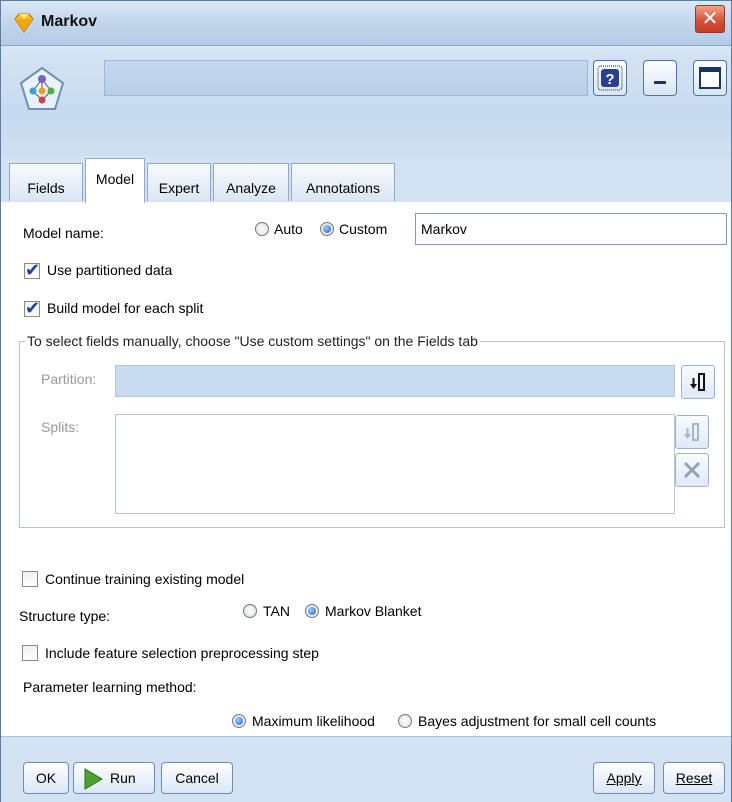 The image size is (732, 802). Describe the element at coordinates (346, 78) in the screenshot. I see `node-name-bar` at that location.